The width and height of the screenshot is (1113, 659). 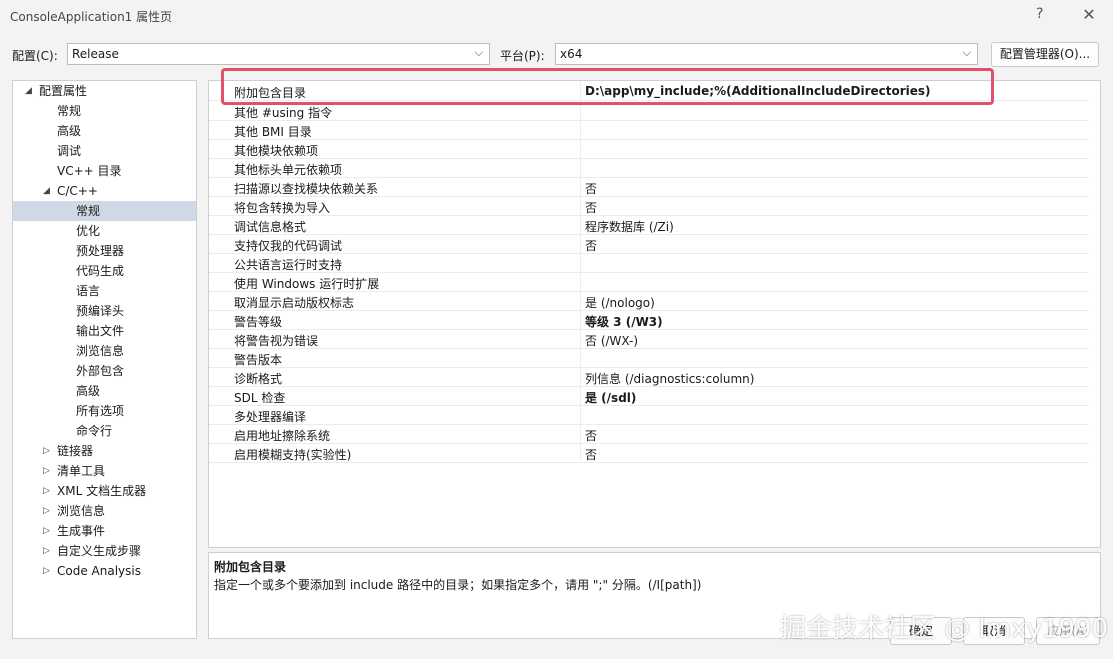 What do you see at coordinates (1039, 14) in the screenshot?
I see `help-button: ?` at bounding box center [1039, 14].